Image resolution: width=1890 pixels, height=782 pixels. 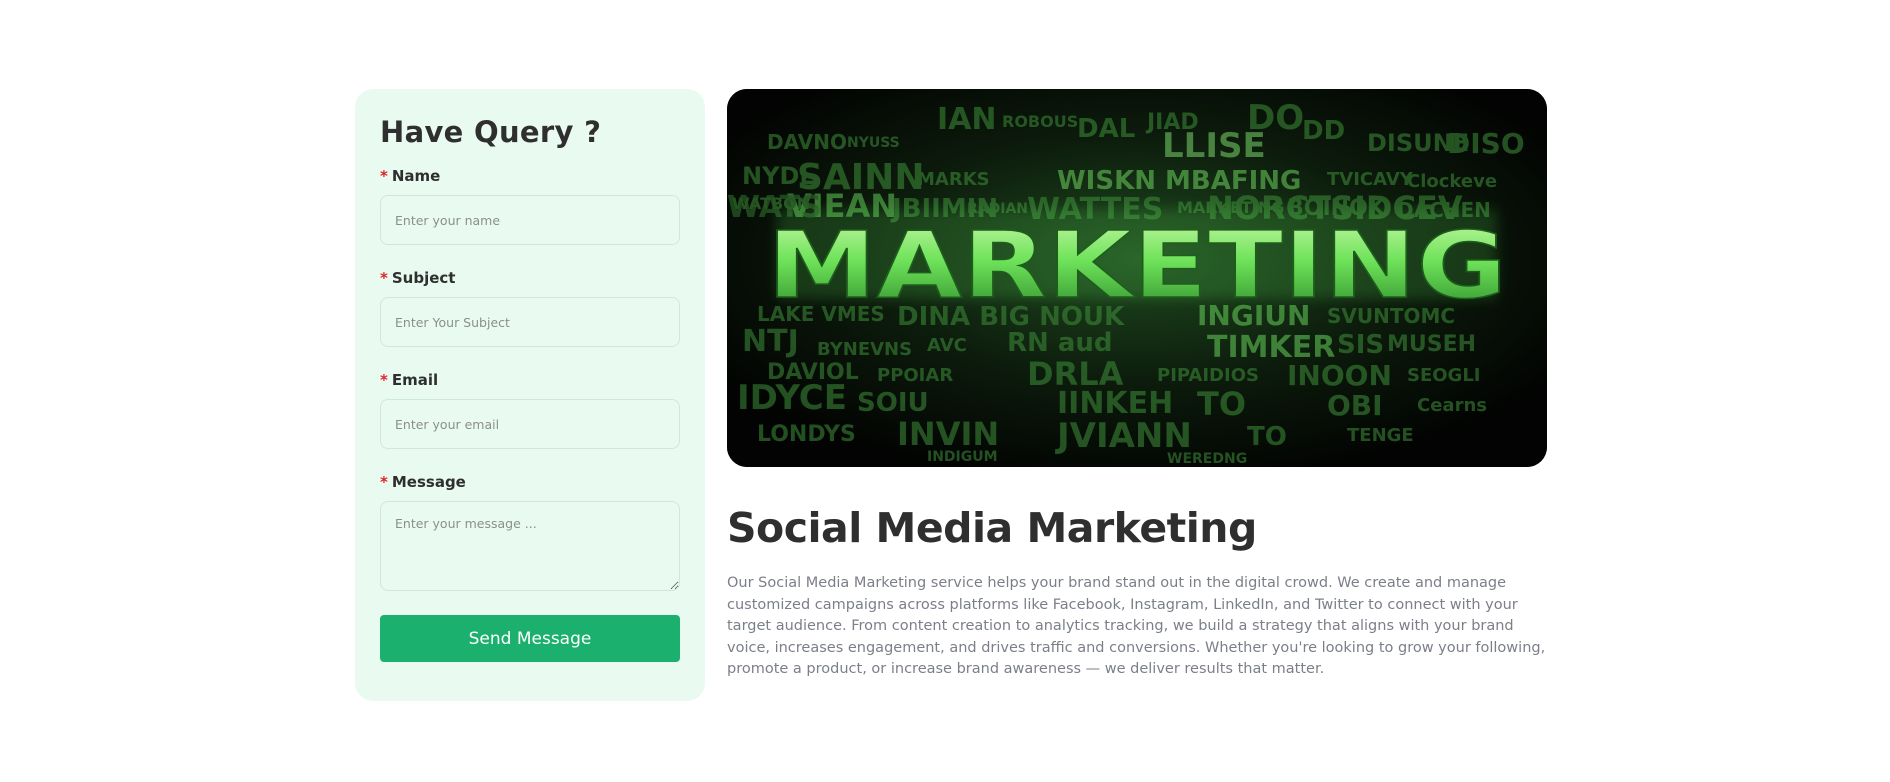 What do you see at coordinates (530, 176) in the screenshot?
I see `name-label: * Name` at bounding box center [530, 176].